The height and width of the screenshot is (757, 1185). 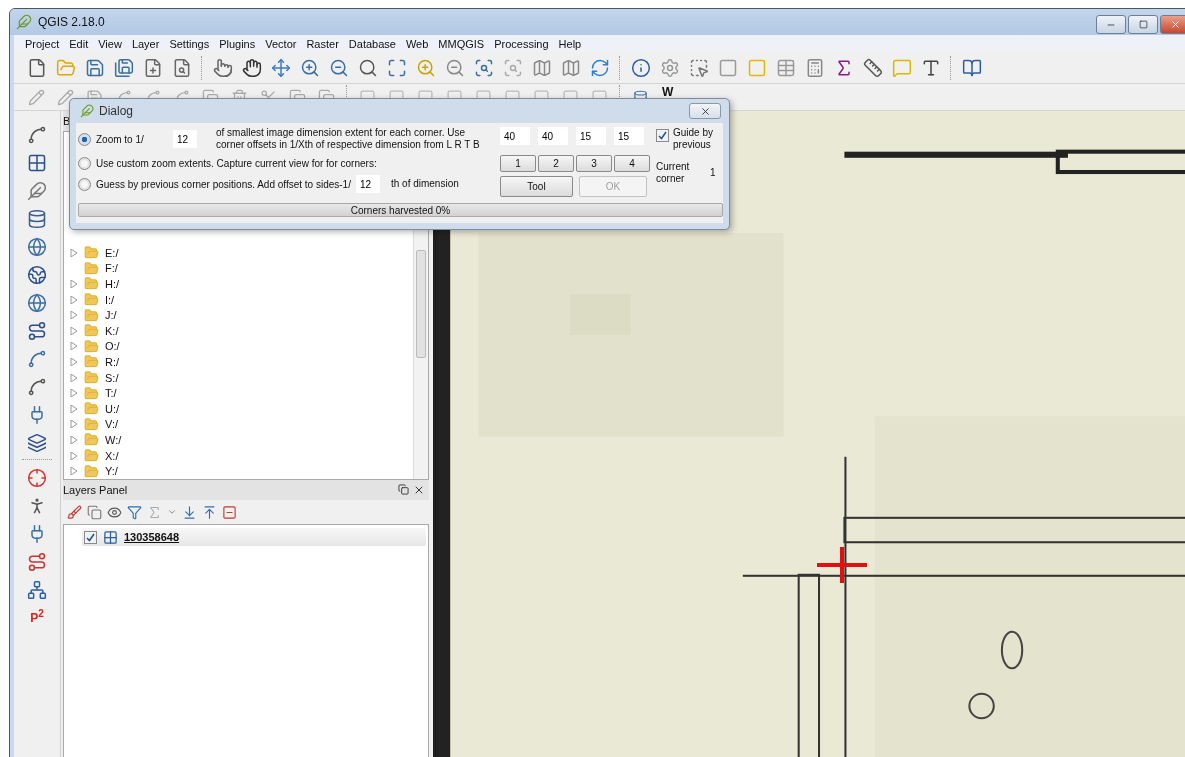 What do you see at coordinates (152, 537) in the screenshot?
I see `layer-name: 130358648` at bounding box center [152, 537].